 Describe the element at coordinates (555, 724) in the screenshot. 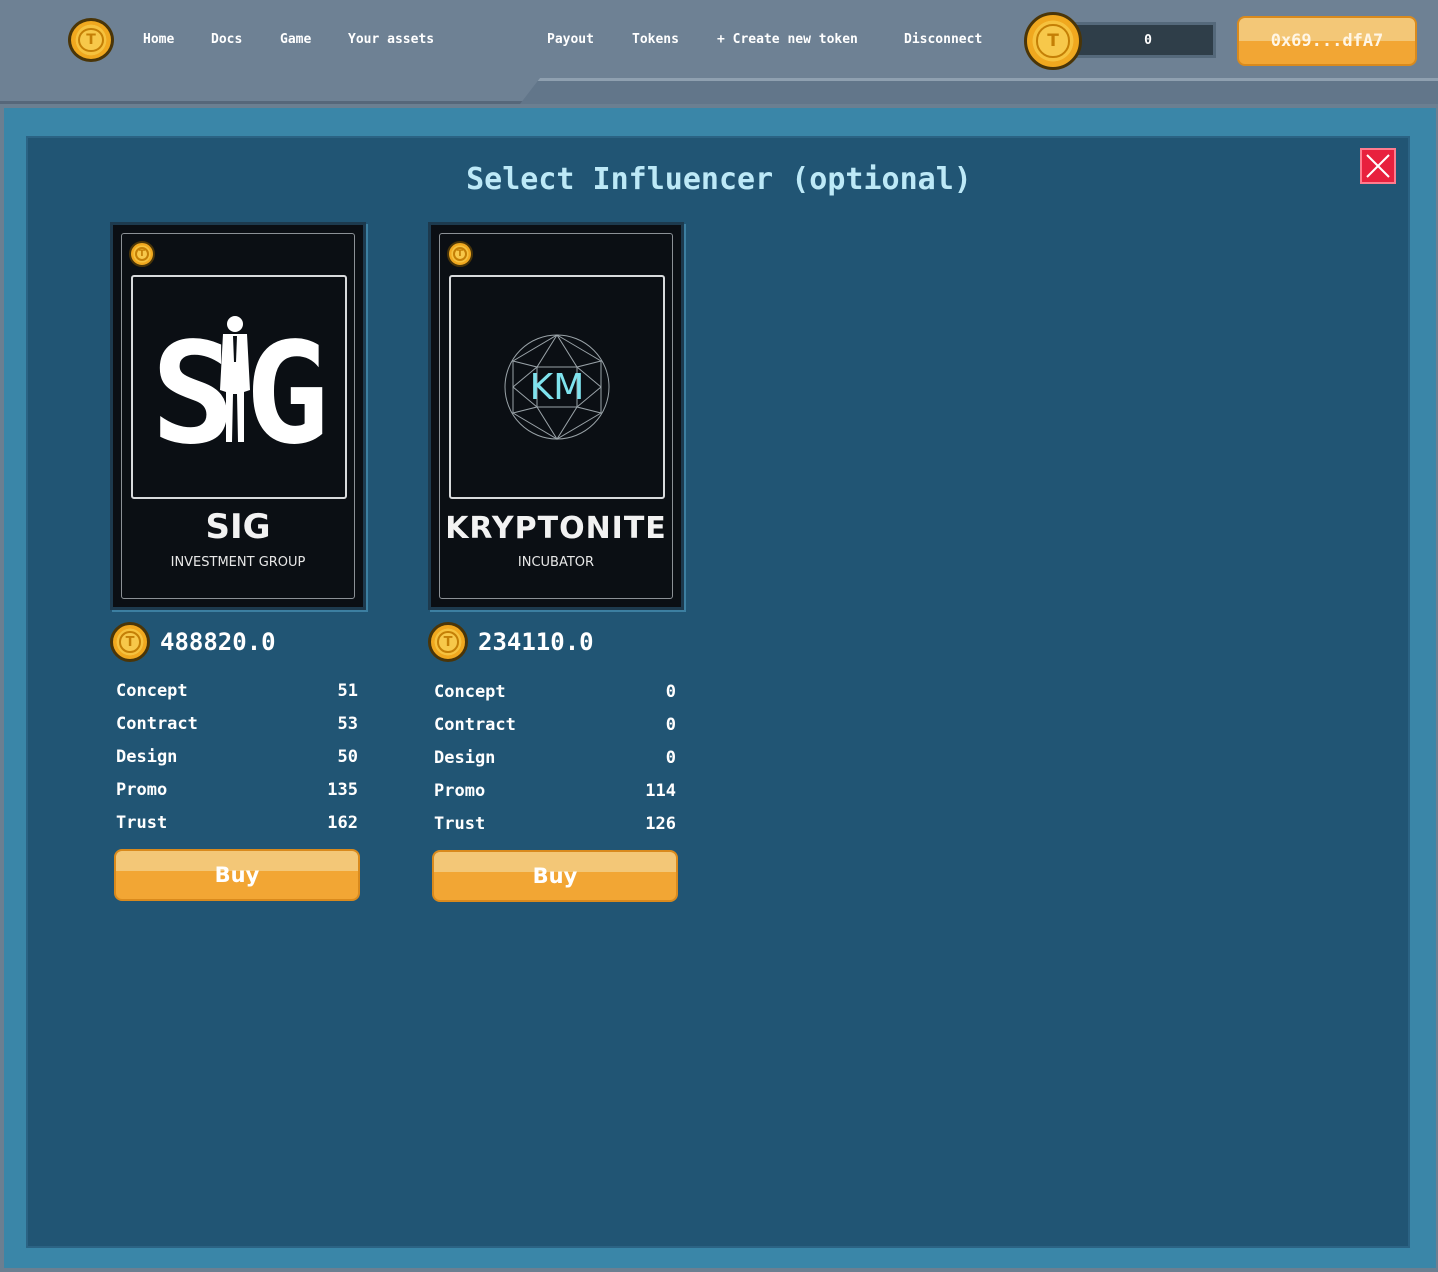

I see `stat-row-contract: Contract 0` at that location.